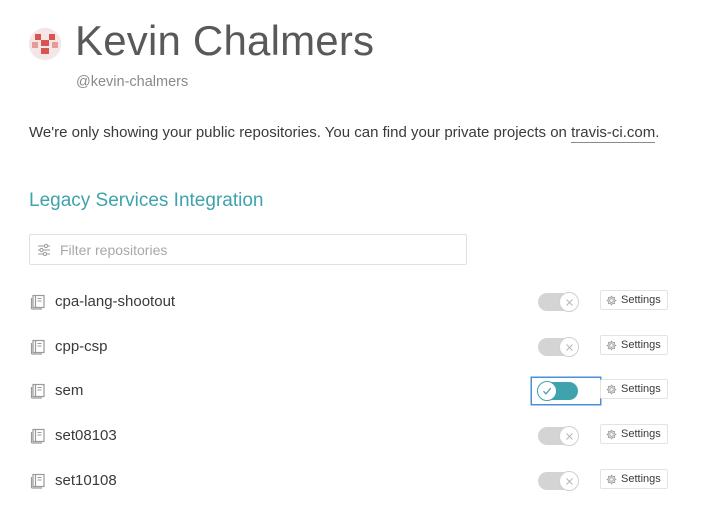  What do you see at coordinates (69, 390) in the screenshot?
I see `repository-name: sem` at bounding box center [69, 390].